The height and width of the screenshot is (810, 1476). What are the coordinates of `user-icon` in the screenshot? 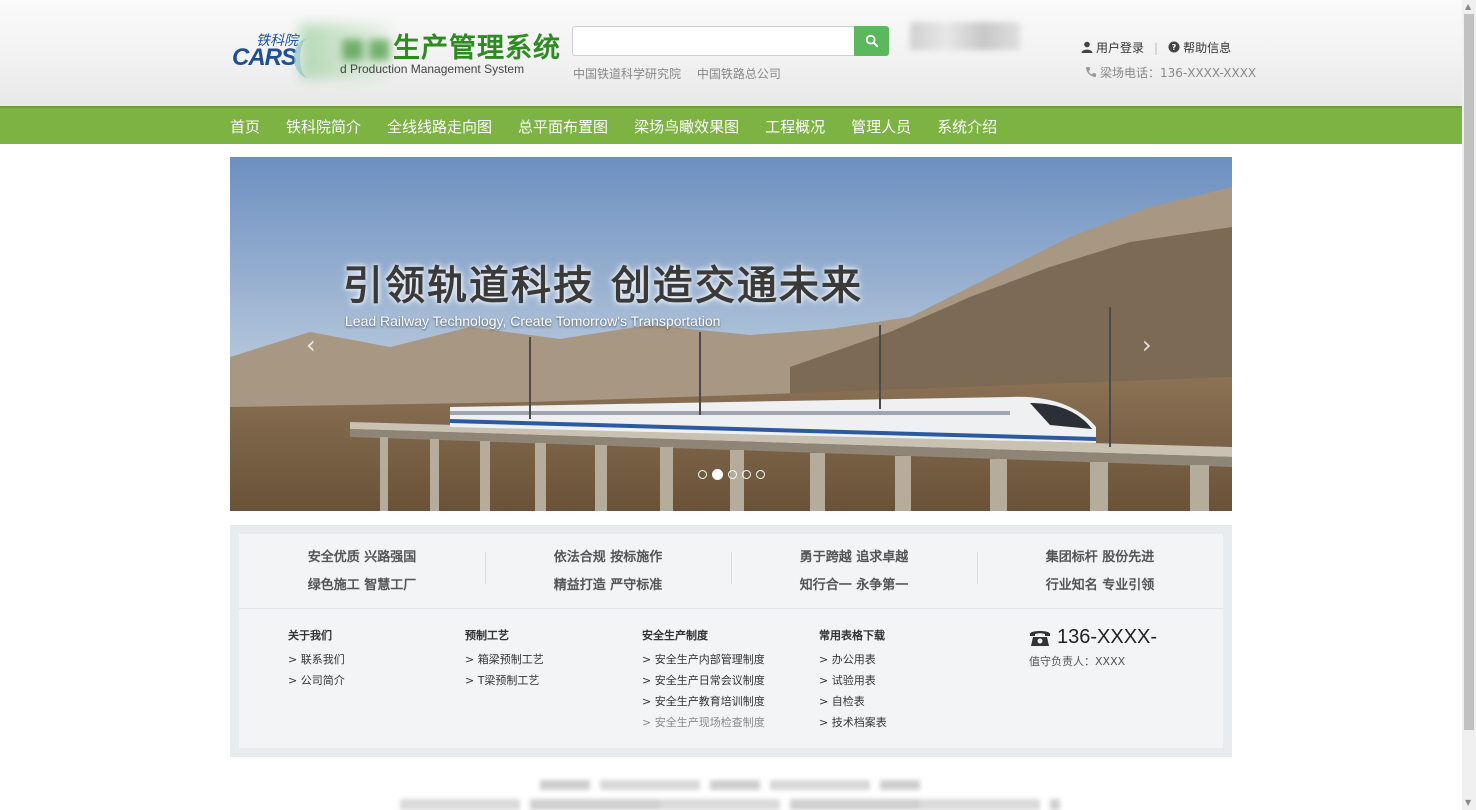 It's located at (1087, 47).